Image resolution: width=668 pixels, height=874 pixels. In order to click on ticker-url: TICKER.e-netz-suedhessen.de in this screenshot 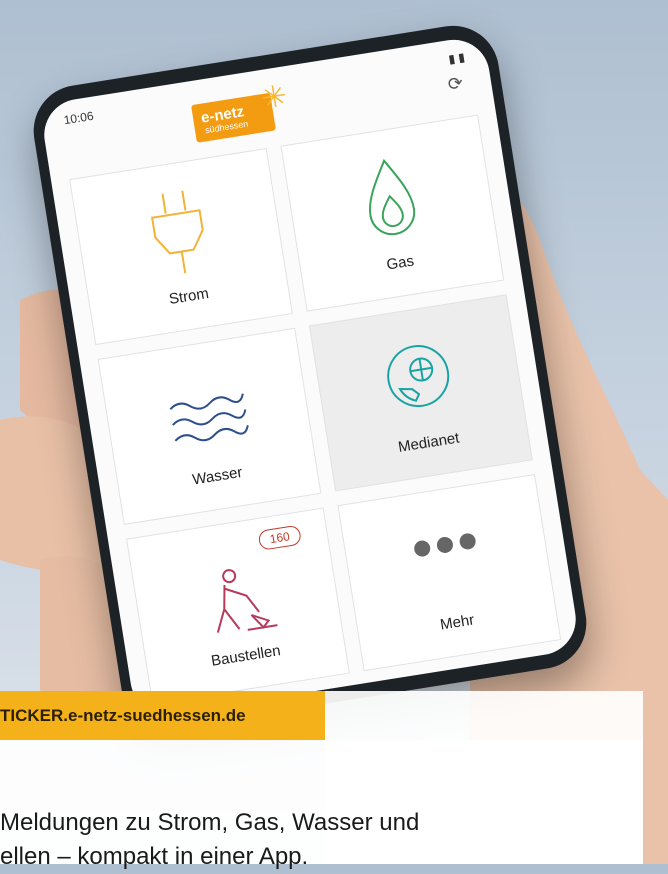, I will do `click(123, 716)`.